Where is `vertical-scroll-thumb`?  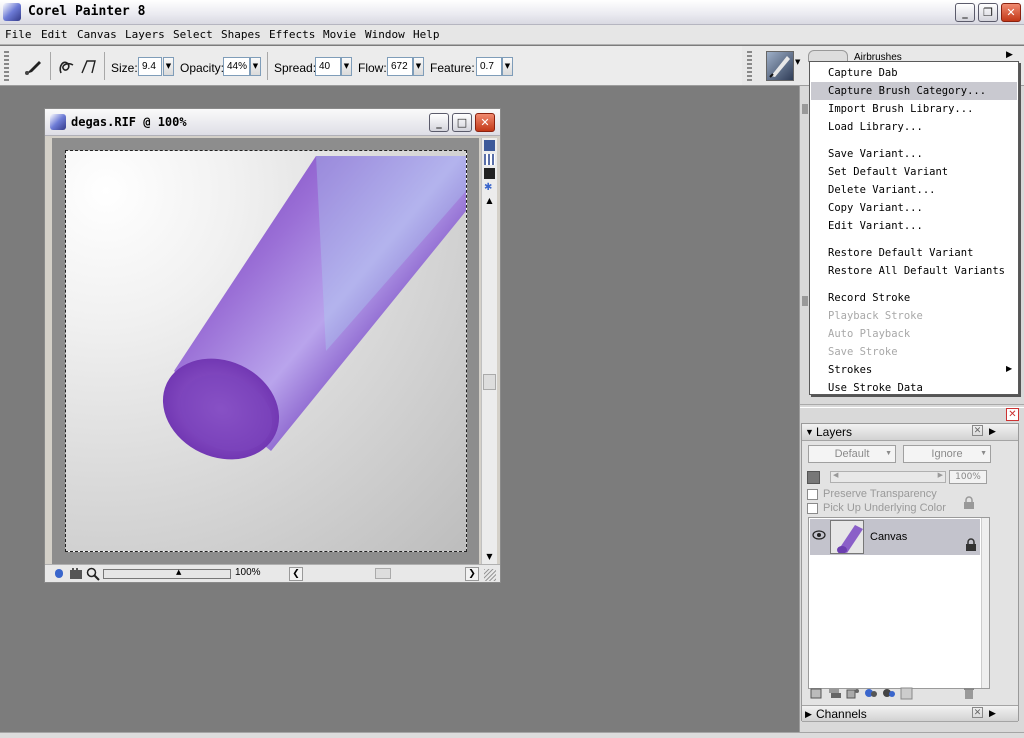
vertical-scroll-thumb is located at coordinates (489, 382).